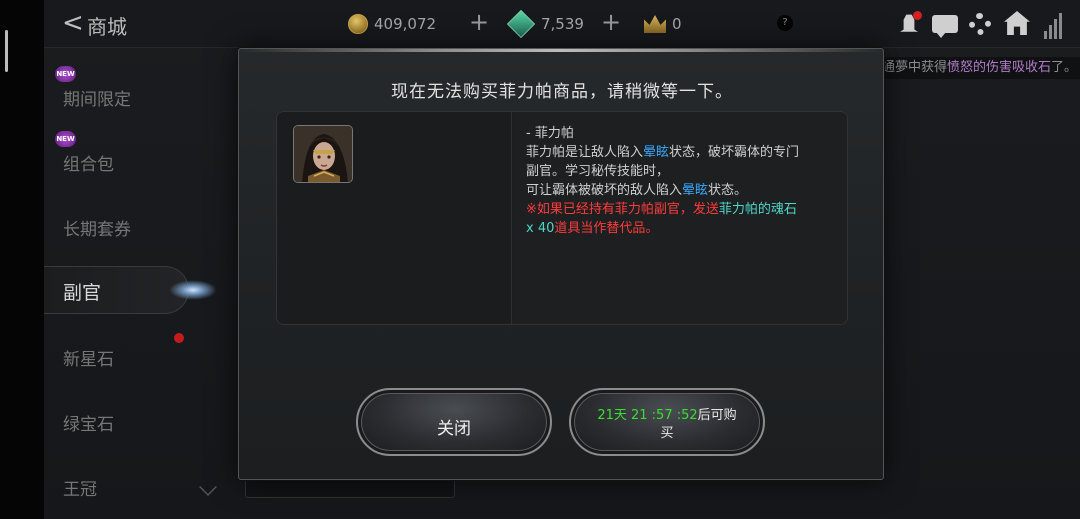 This screenshot has width=1080, height=519. What do you see at coordinates (454, 429) in the screenshot?
I see `close-button-label: 关闭` at bounding box center [454, 429].